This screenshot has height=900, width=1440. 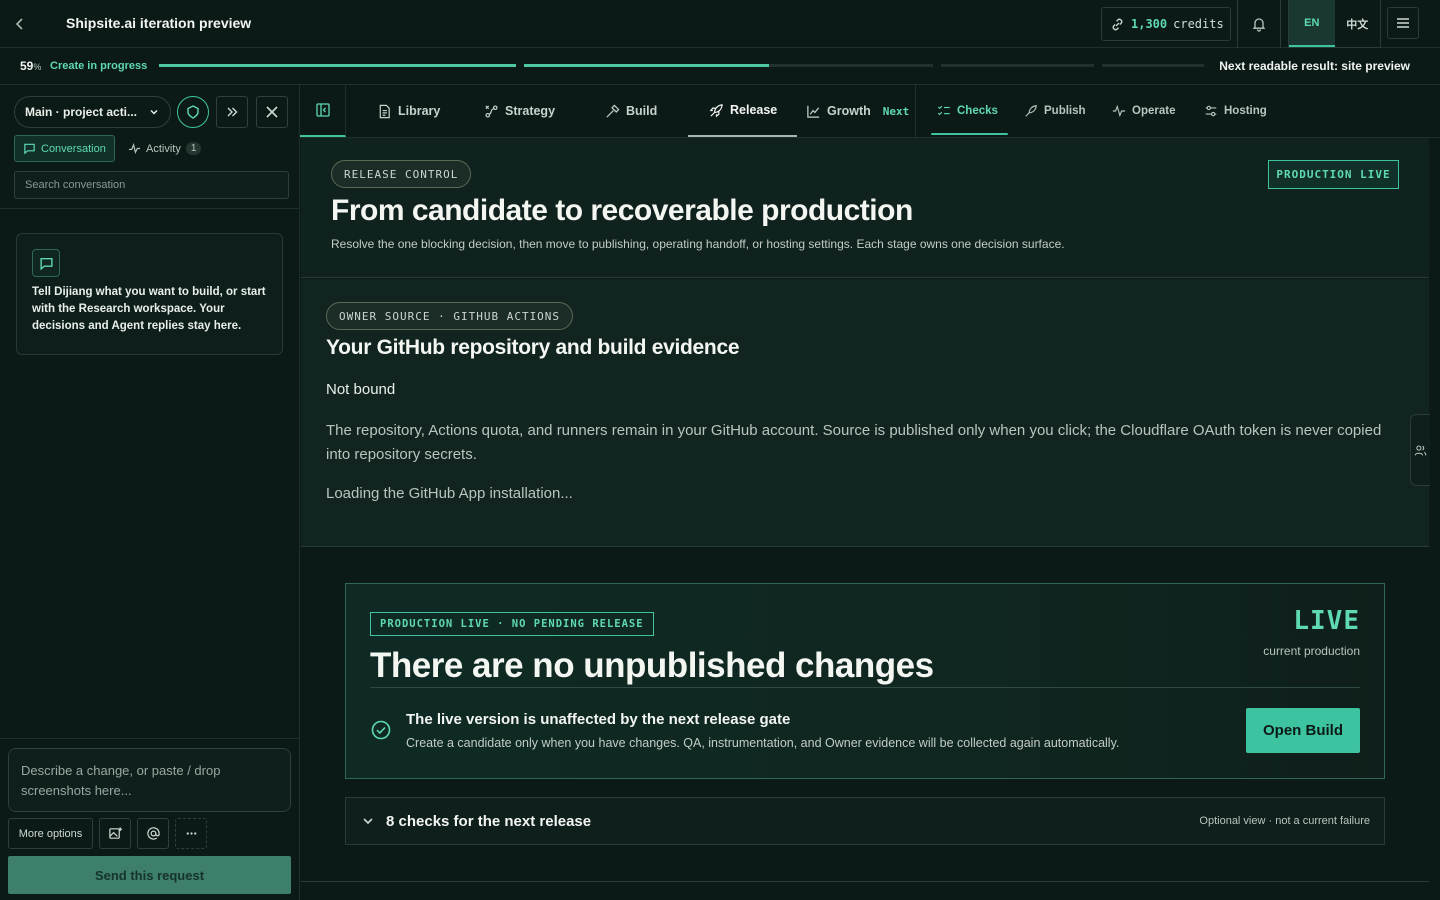 I want to click on nav-library: Library, so click(x=408, y=111).